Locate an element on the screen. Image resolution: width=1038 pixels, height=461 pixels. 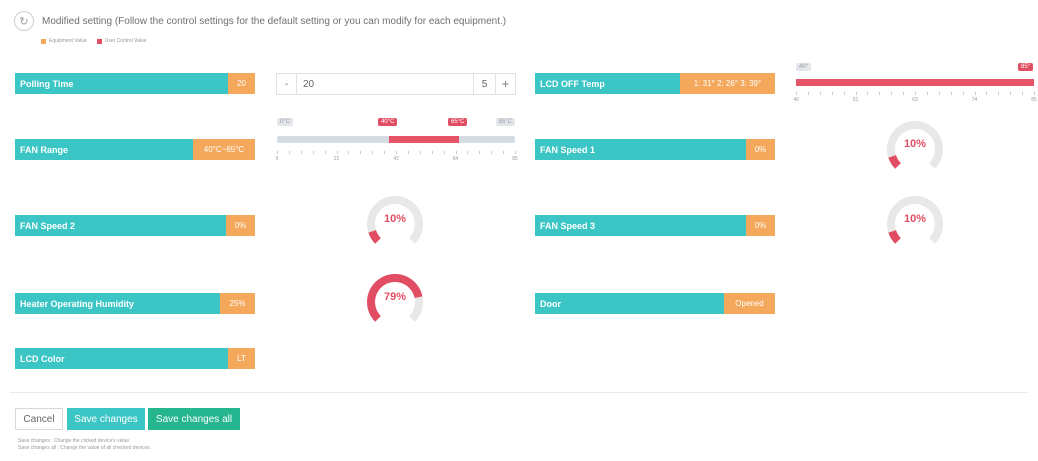
fan-speed-2-gauge: 10% is located at coordinates (395, 224).